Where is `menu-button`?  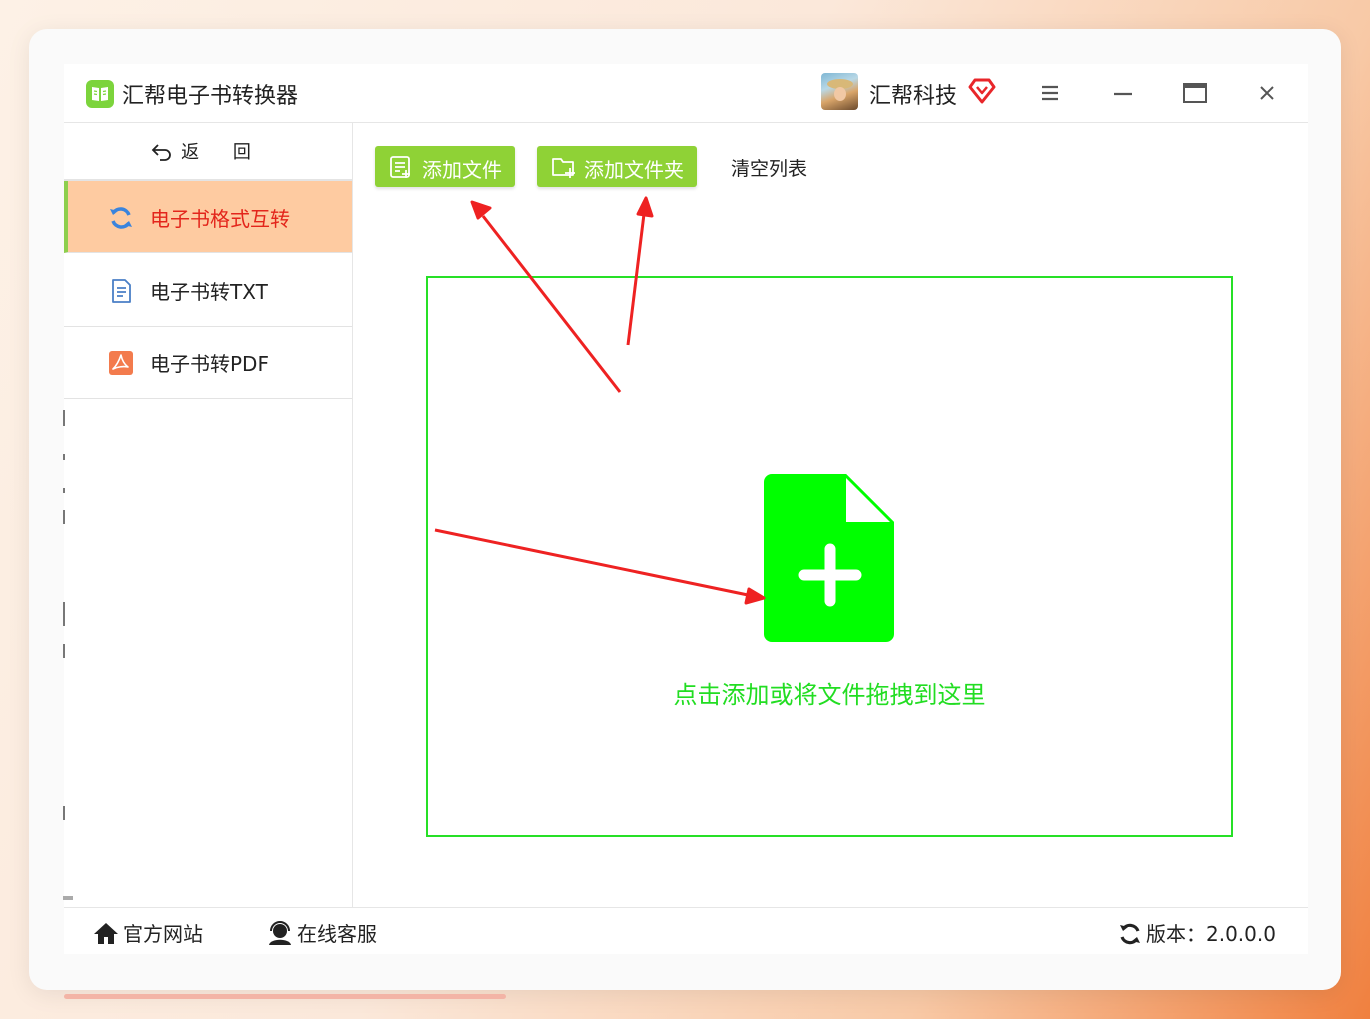 menu-button is located at coordinates (1050, 93).